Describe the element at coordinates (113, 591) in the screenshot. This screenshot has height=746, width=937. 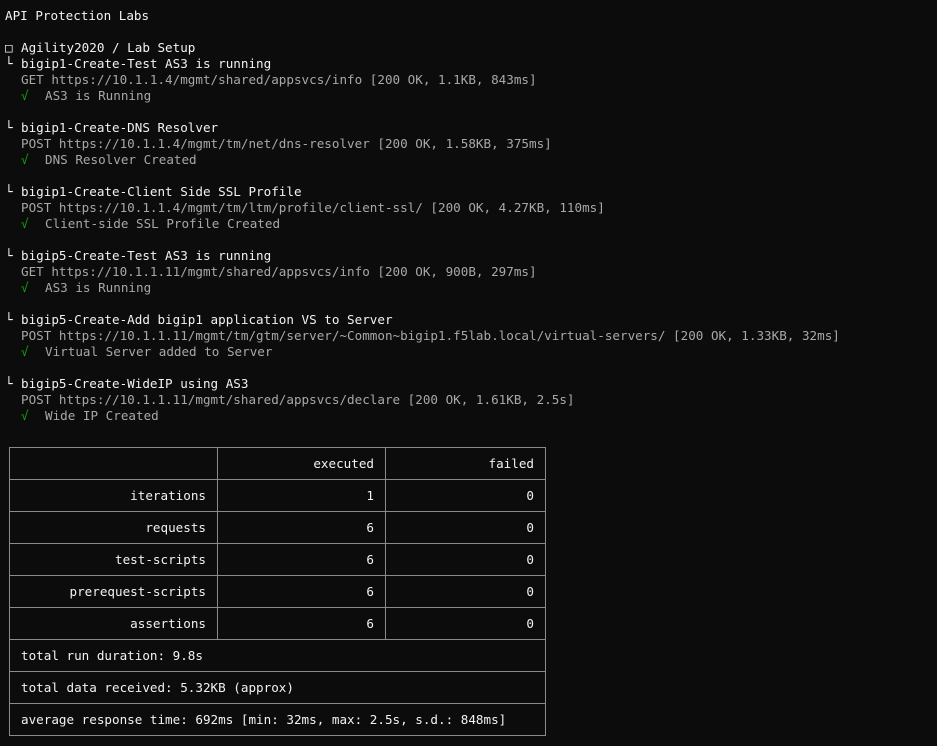
I see `summary-row-label: prerequest-scripts` at that location.